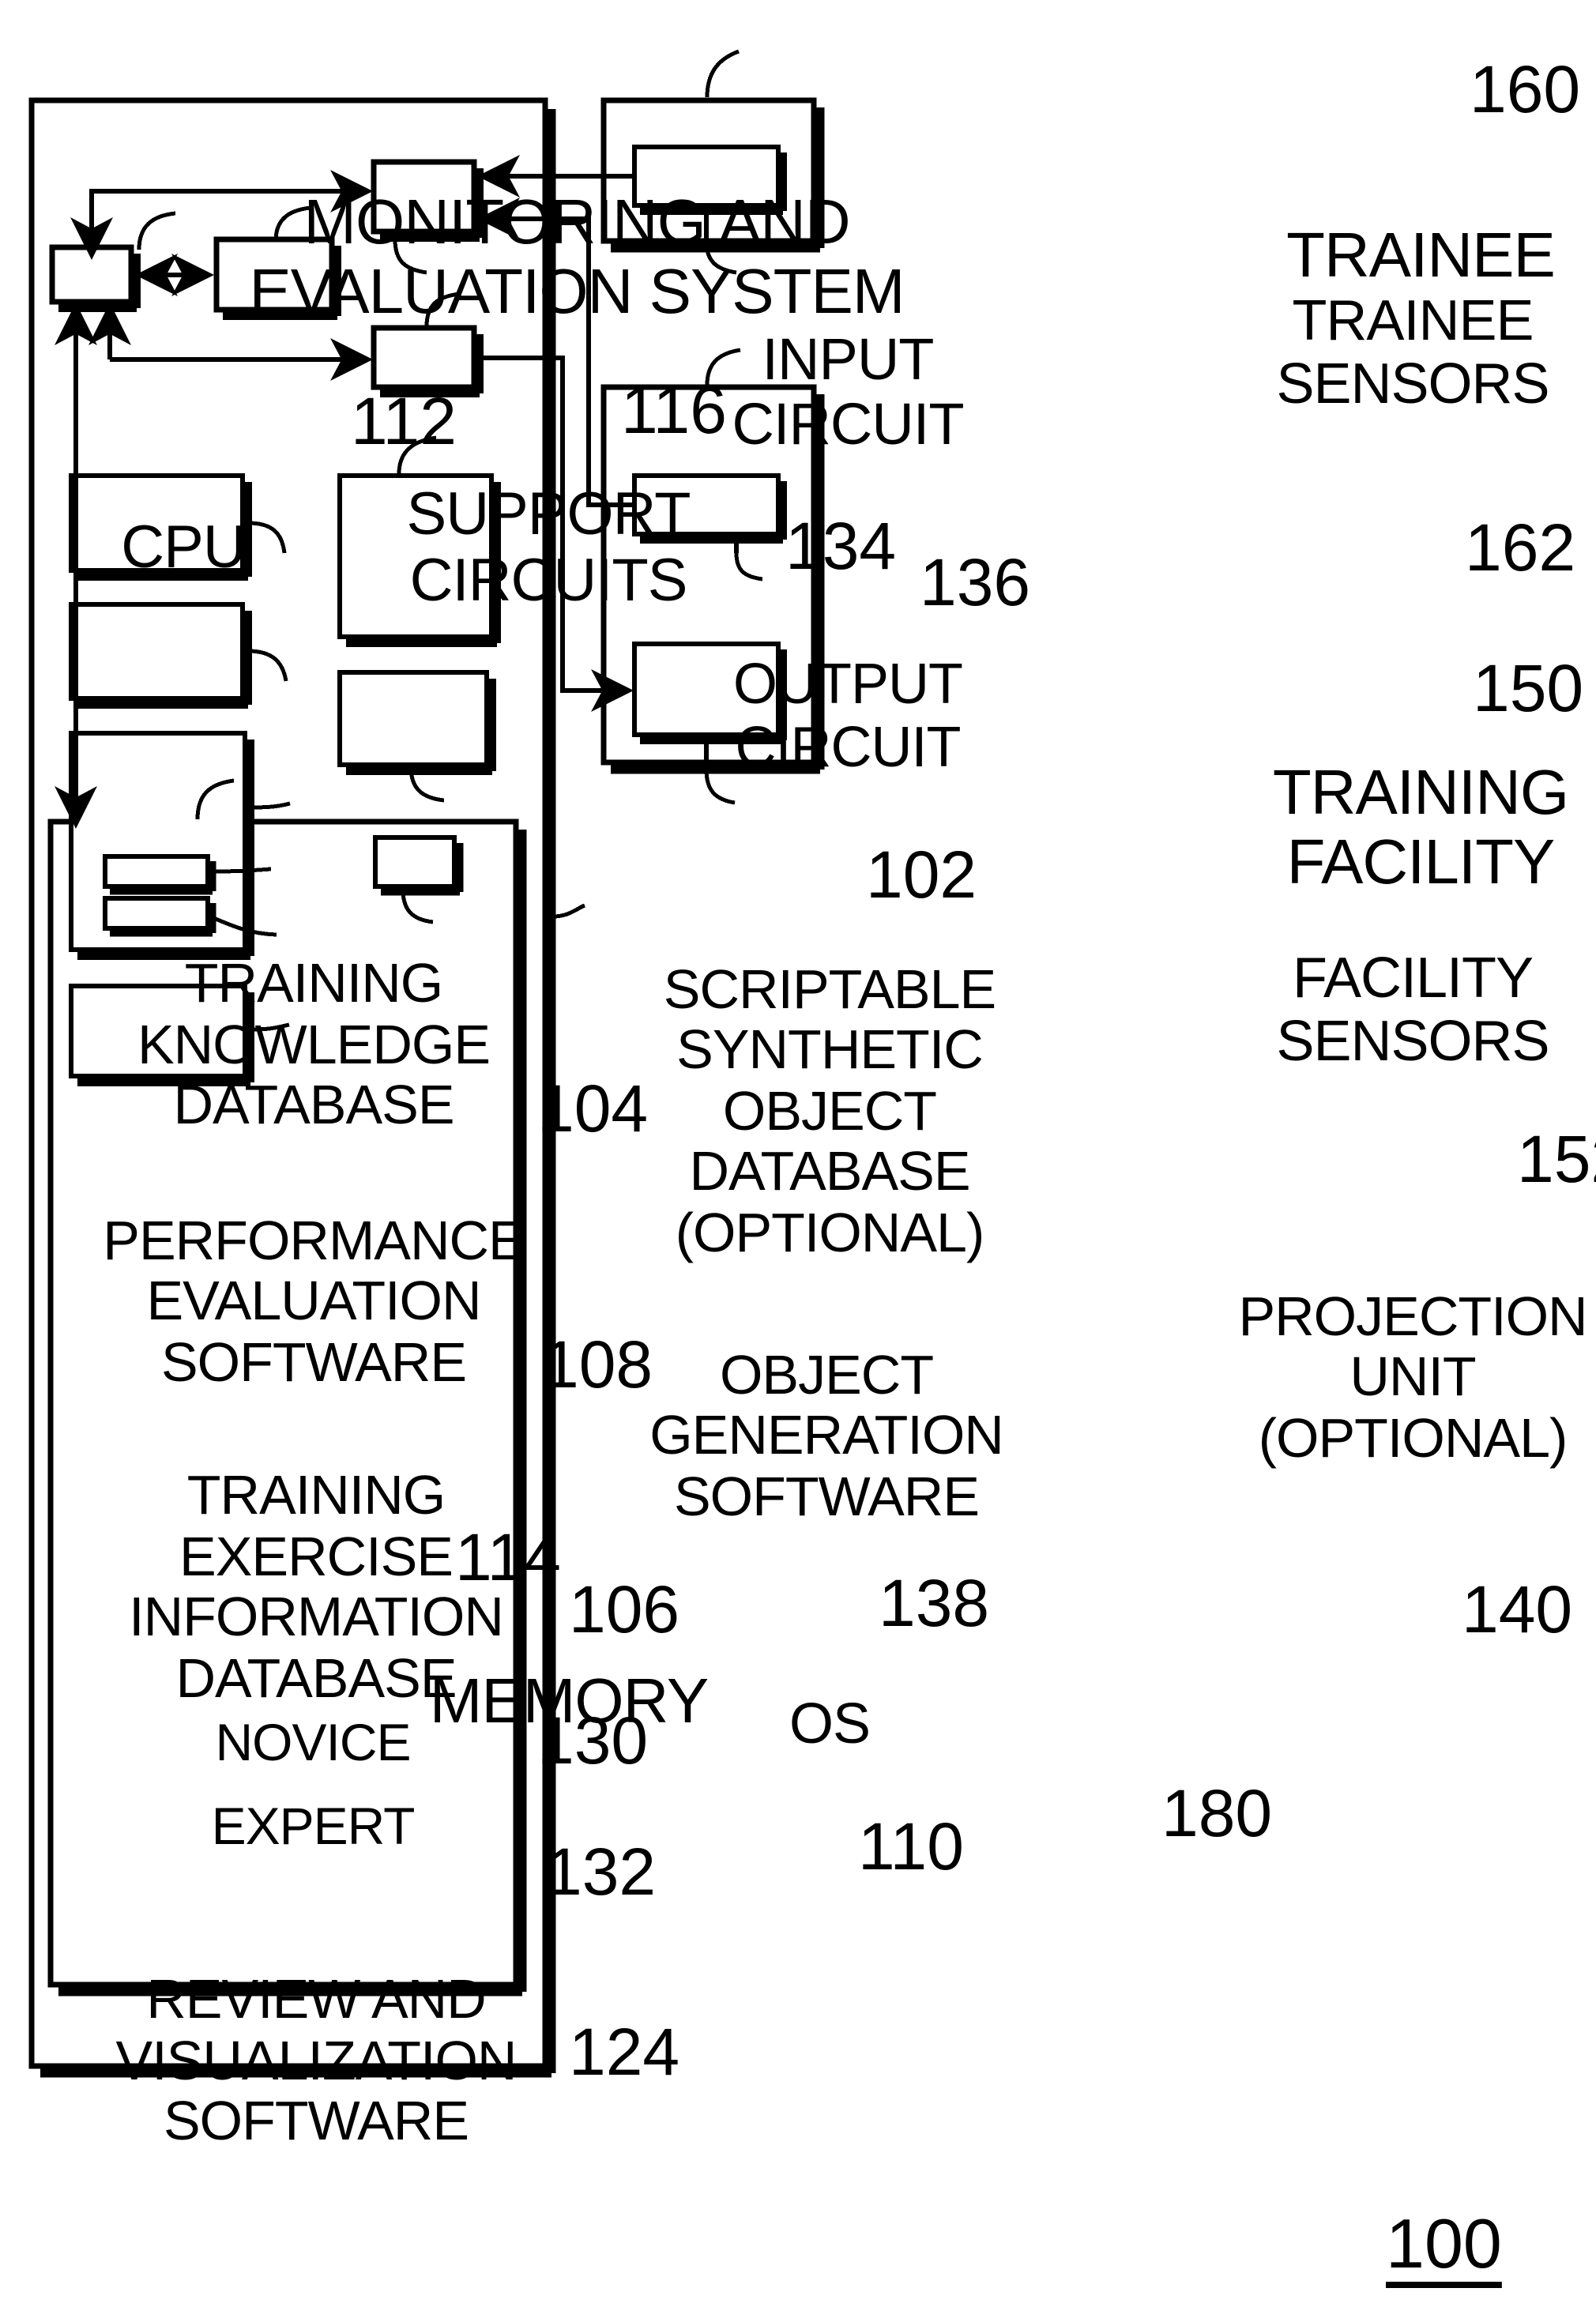 The width and height of the screenshot is (1596, 2307). What do you see at coordinates (317, 1587) in the screenshot?
I see `training-exercise-information-database-label: TRAINING EXERCISE INFORMATION DATABASE` at bounding box center [317, 1587].